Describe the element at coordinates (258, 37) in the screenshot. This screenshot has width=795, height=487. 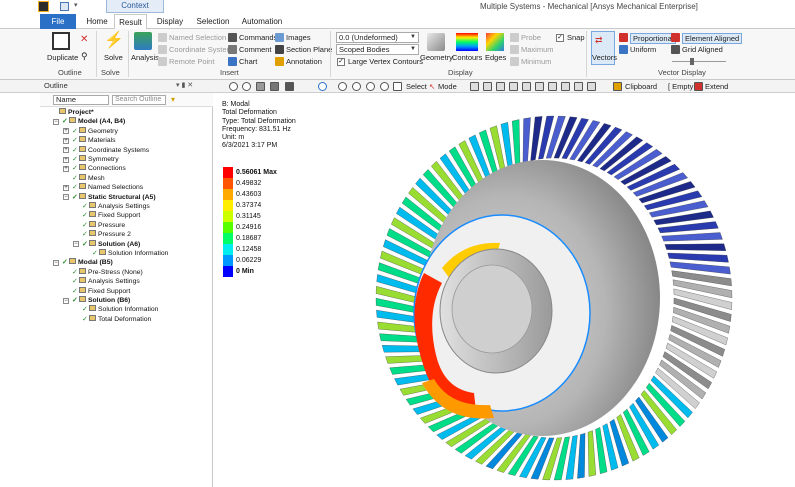
I see `commands-button: Commands` at that location.